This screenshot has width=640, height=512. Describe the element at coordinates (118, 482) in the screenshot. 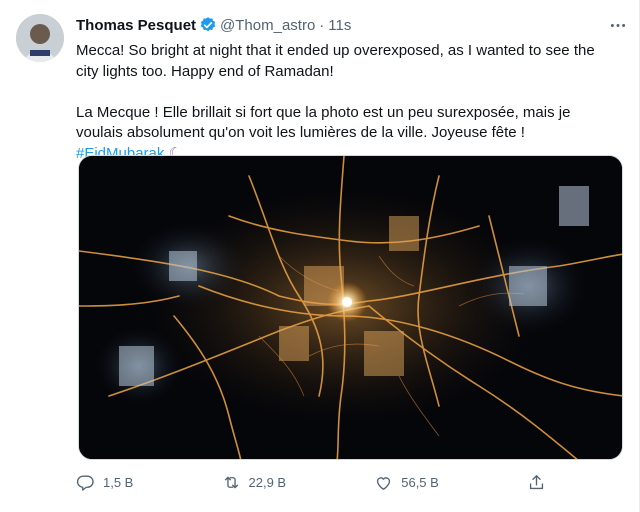

I see `reply-count: 1,5 B` at that location.